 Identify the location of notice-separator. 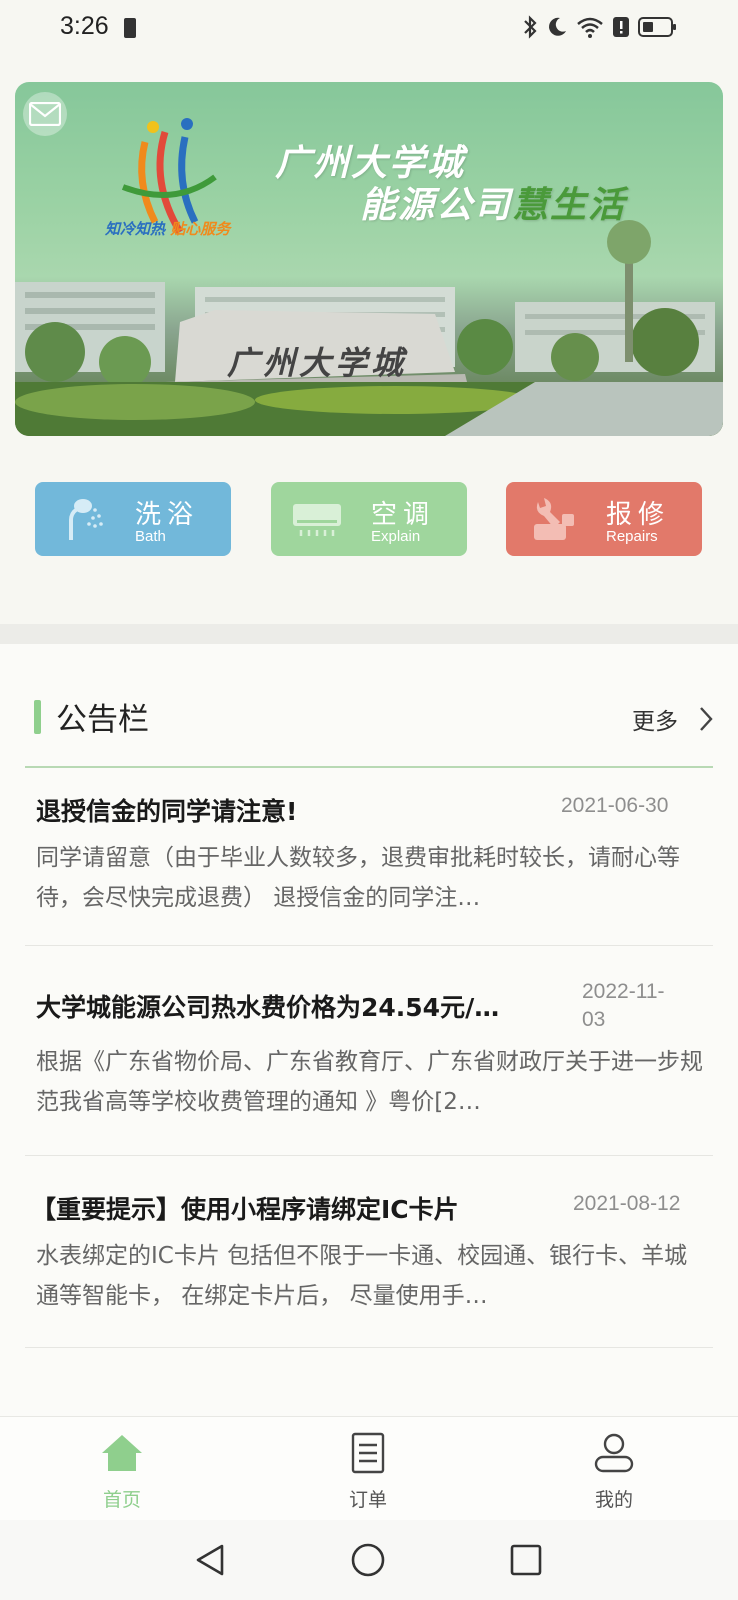
(369, 1347).